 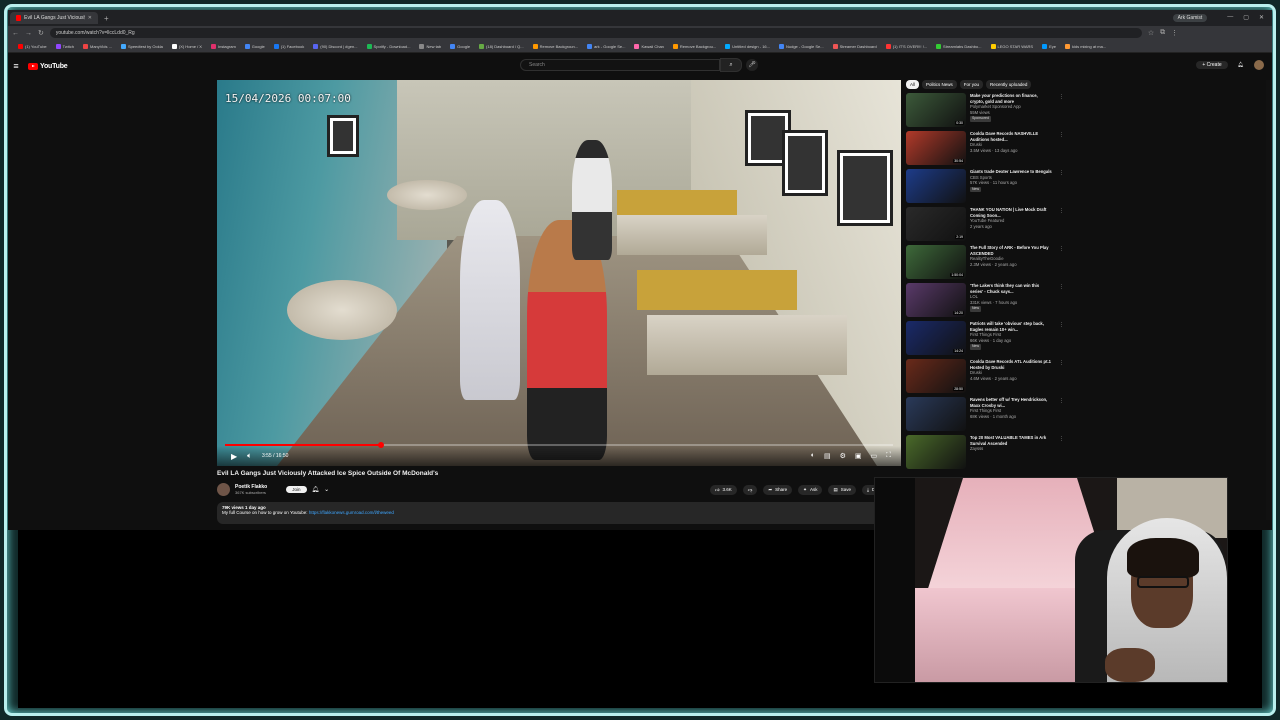 What do you see at coordinates (752, 65) in the screenshot?
I see `microphone-icon: 🎤︎` at bounding box center [752, 65].